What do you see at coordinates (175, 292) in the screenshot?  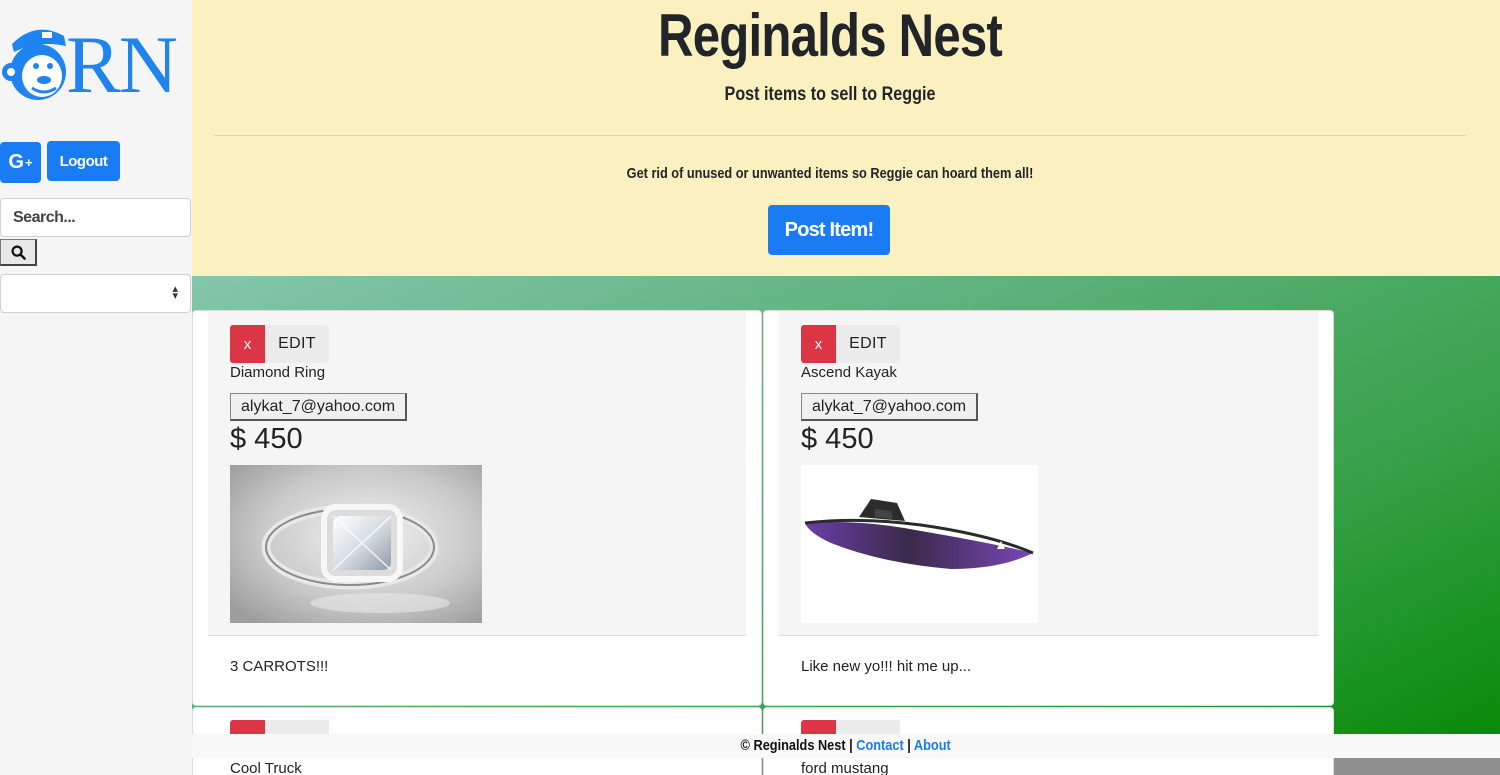 I see `select-arrows-icon: ▴ ▾` at bounding box center [175, 292].